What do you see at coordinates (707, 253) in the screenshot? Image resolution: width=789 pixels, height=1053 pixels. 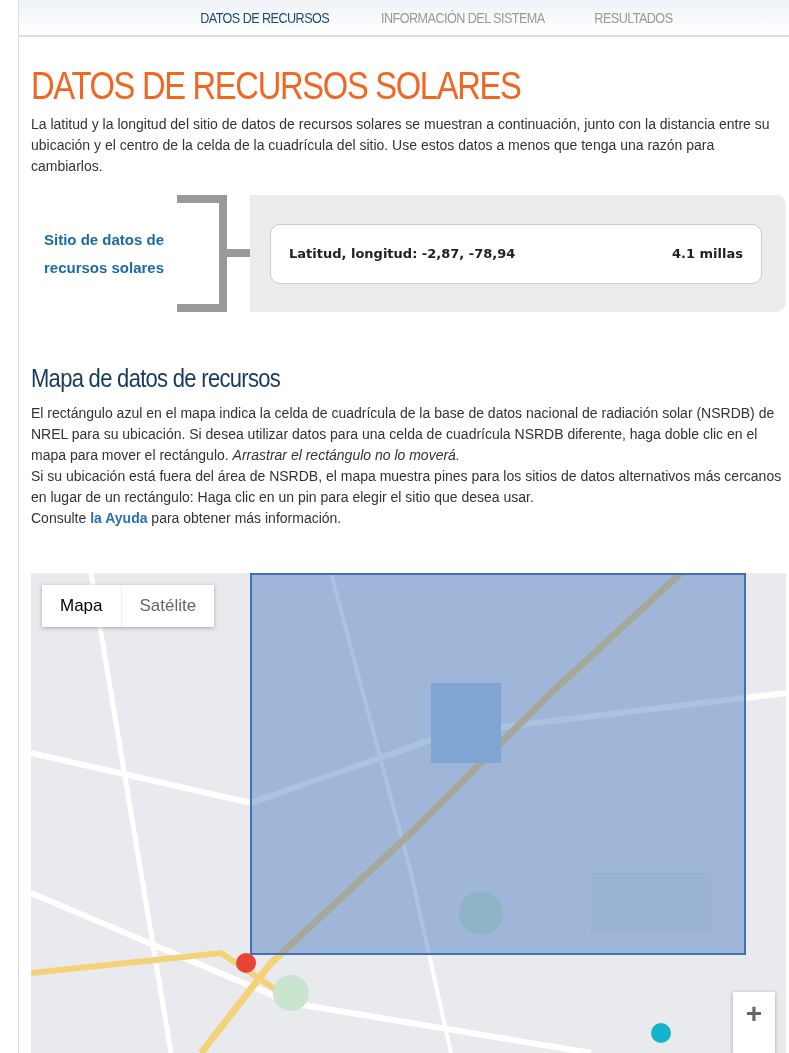 I see `distance-text: 4.1 millas` at bounding box center [707, 253].